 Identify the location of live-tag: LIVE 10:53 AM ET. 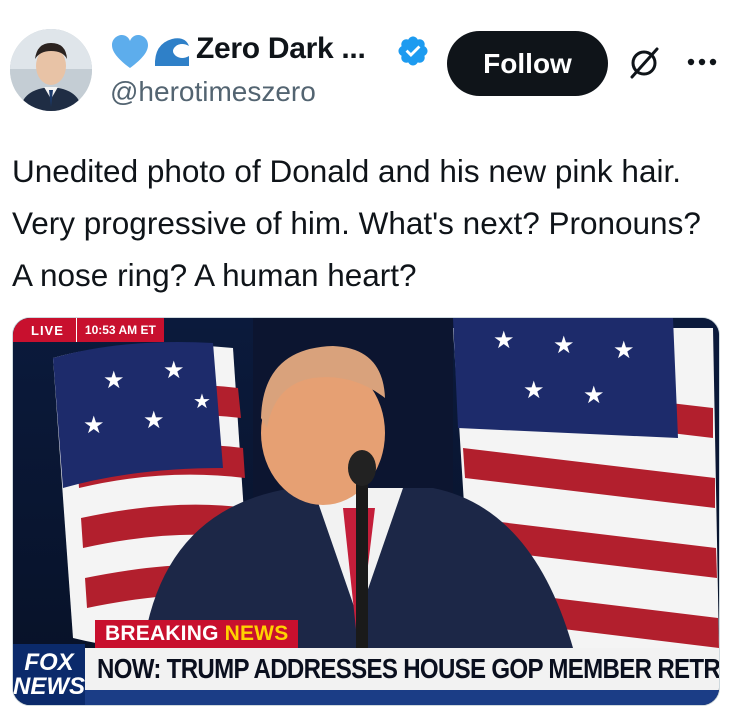
(88, 330).